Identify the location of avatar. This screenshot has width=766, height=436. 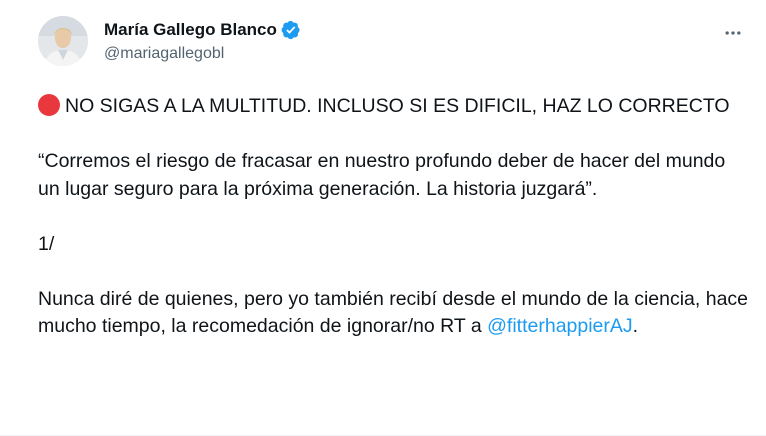
(63, 41).